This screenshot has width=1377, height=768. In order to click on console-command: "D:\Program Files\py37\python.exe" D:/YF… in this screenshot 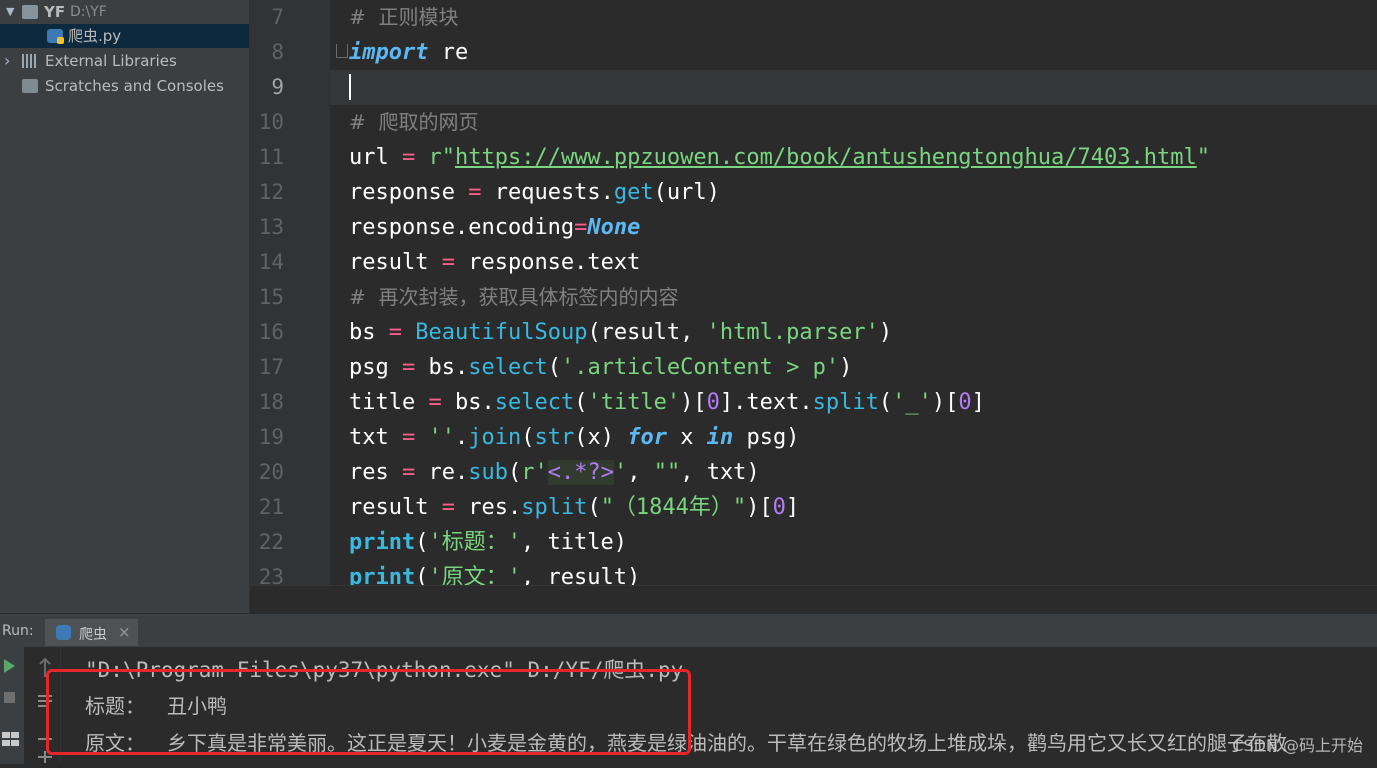, I will do `click(384, 670)`.